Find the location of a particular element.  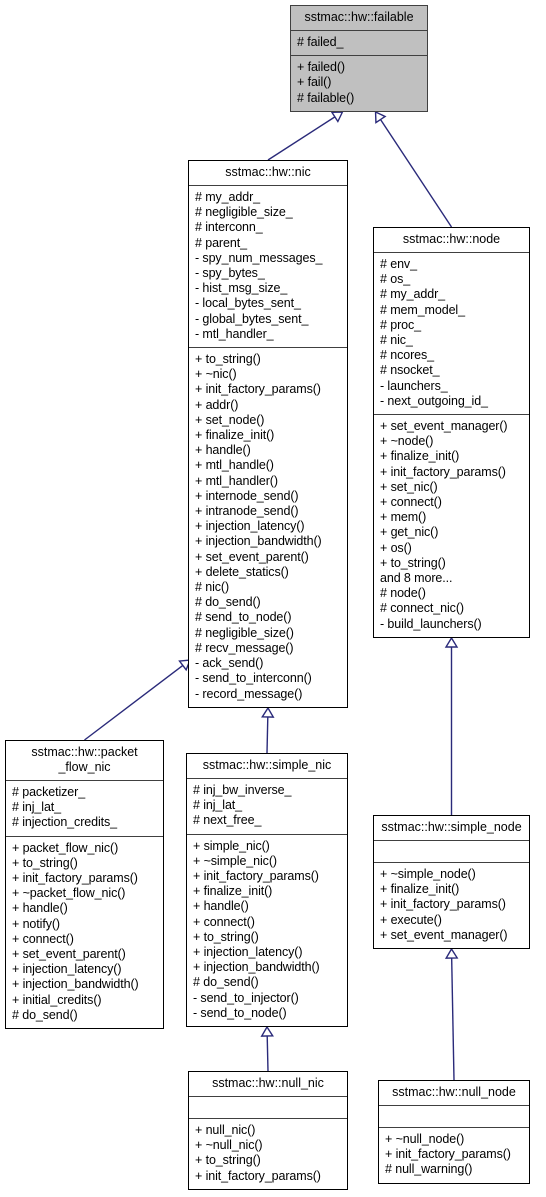

attribute-row: - hist_msg_size_ is located at coordinates (241, 288).